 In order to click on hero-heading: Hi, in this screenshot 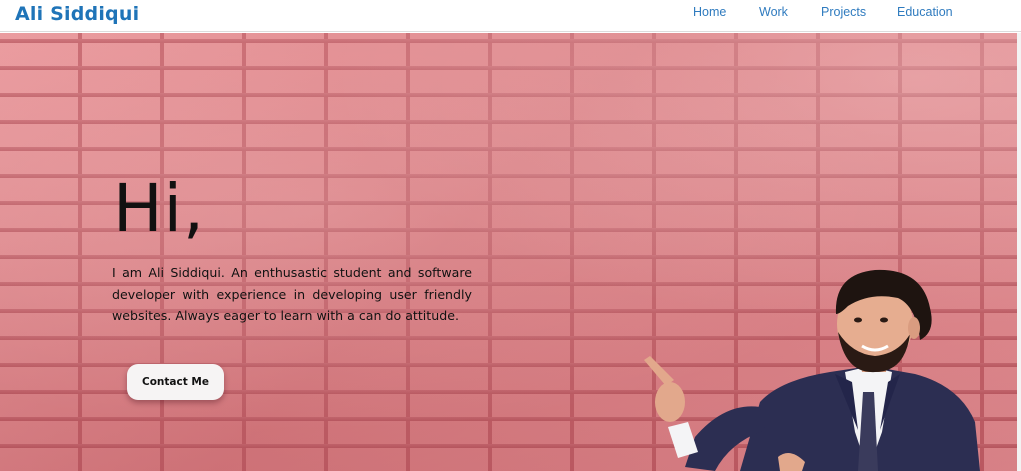, I will do `click(159, 208)`.